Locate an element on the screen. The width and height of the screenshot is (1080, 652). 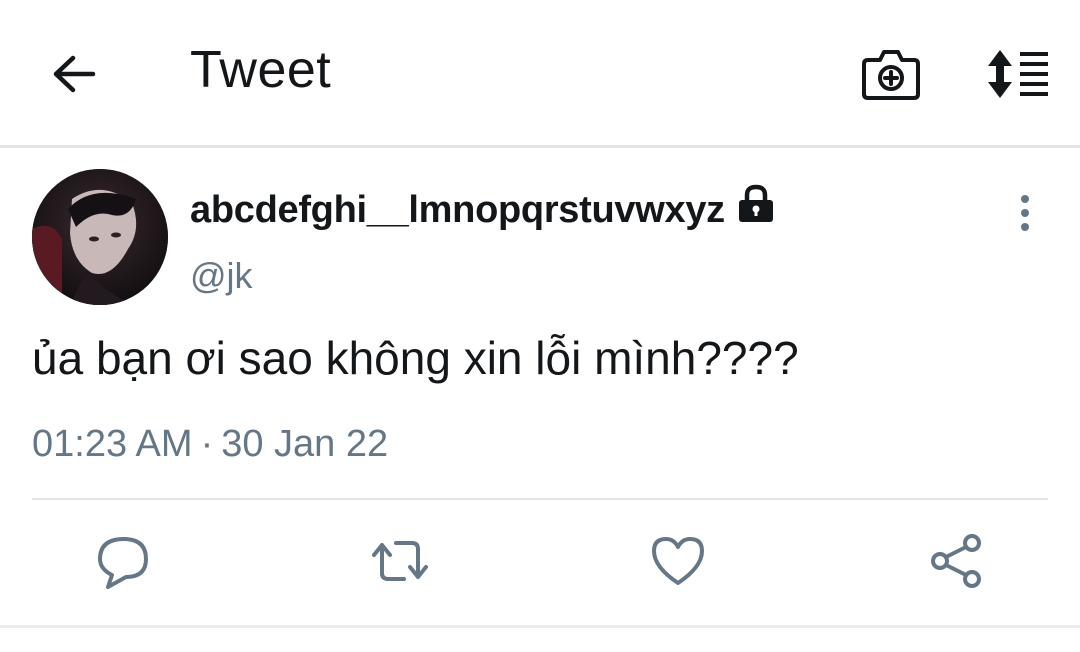
reply-button is located at coordinates (124, 561).